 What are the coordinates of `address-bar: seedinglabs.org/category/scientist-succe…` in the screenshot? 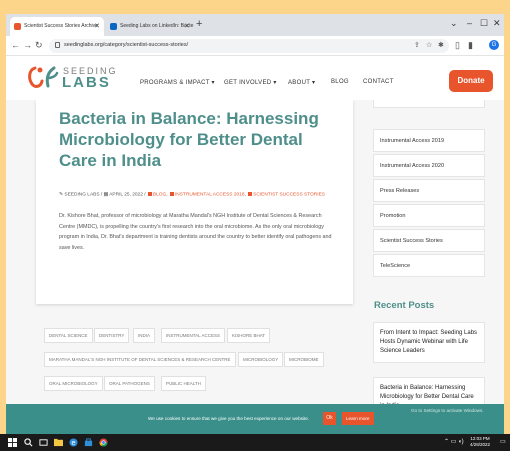 It's located at (249, 46).